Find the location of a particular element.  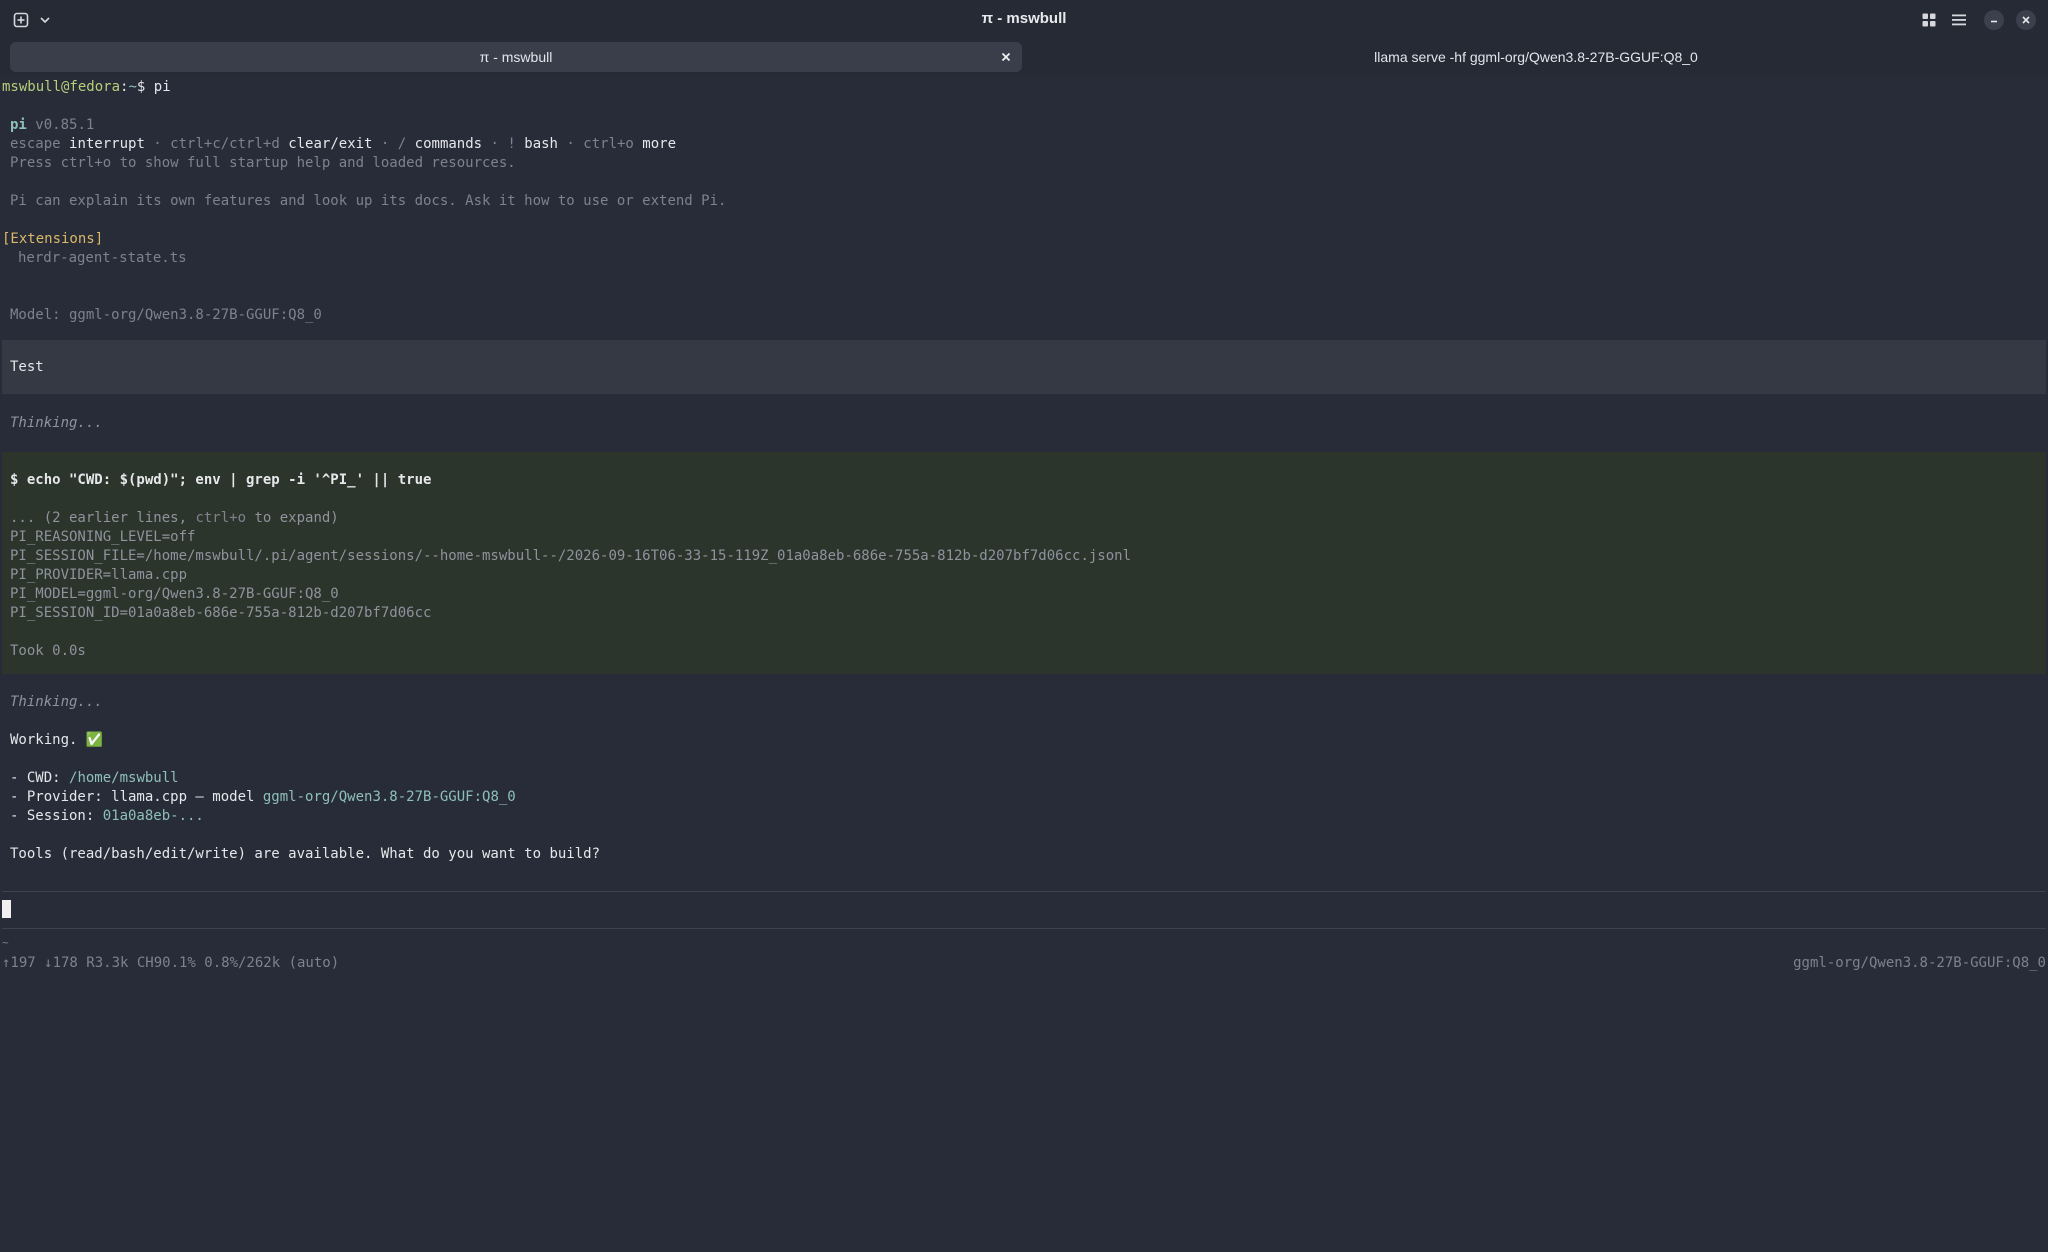

key-ctrl-o: ctrl+o is located at coordinates (608, 144).